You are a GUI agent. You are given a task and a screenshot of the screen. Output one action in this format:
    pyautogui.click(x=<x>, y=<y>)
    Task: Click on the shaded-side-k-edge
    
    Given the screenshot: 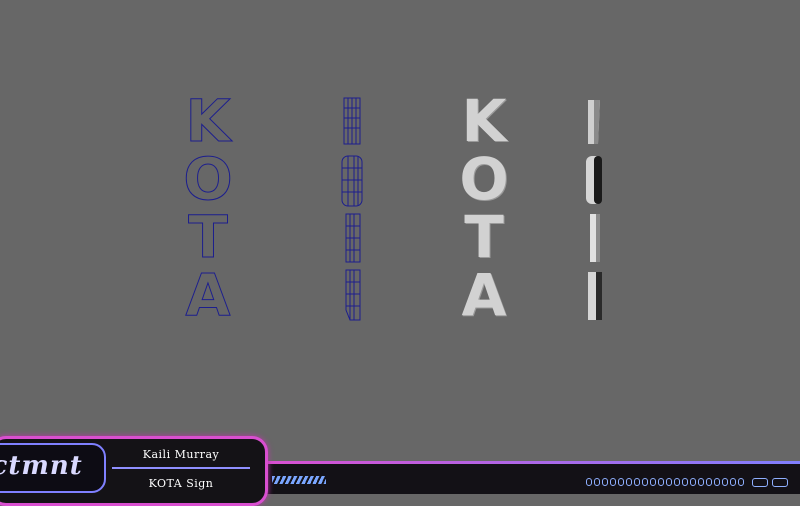 What is the action you would take?
    pyautogui.click(x=597, y=122)
    